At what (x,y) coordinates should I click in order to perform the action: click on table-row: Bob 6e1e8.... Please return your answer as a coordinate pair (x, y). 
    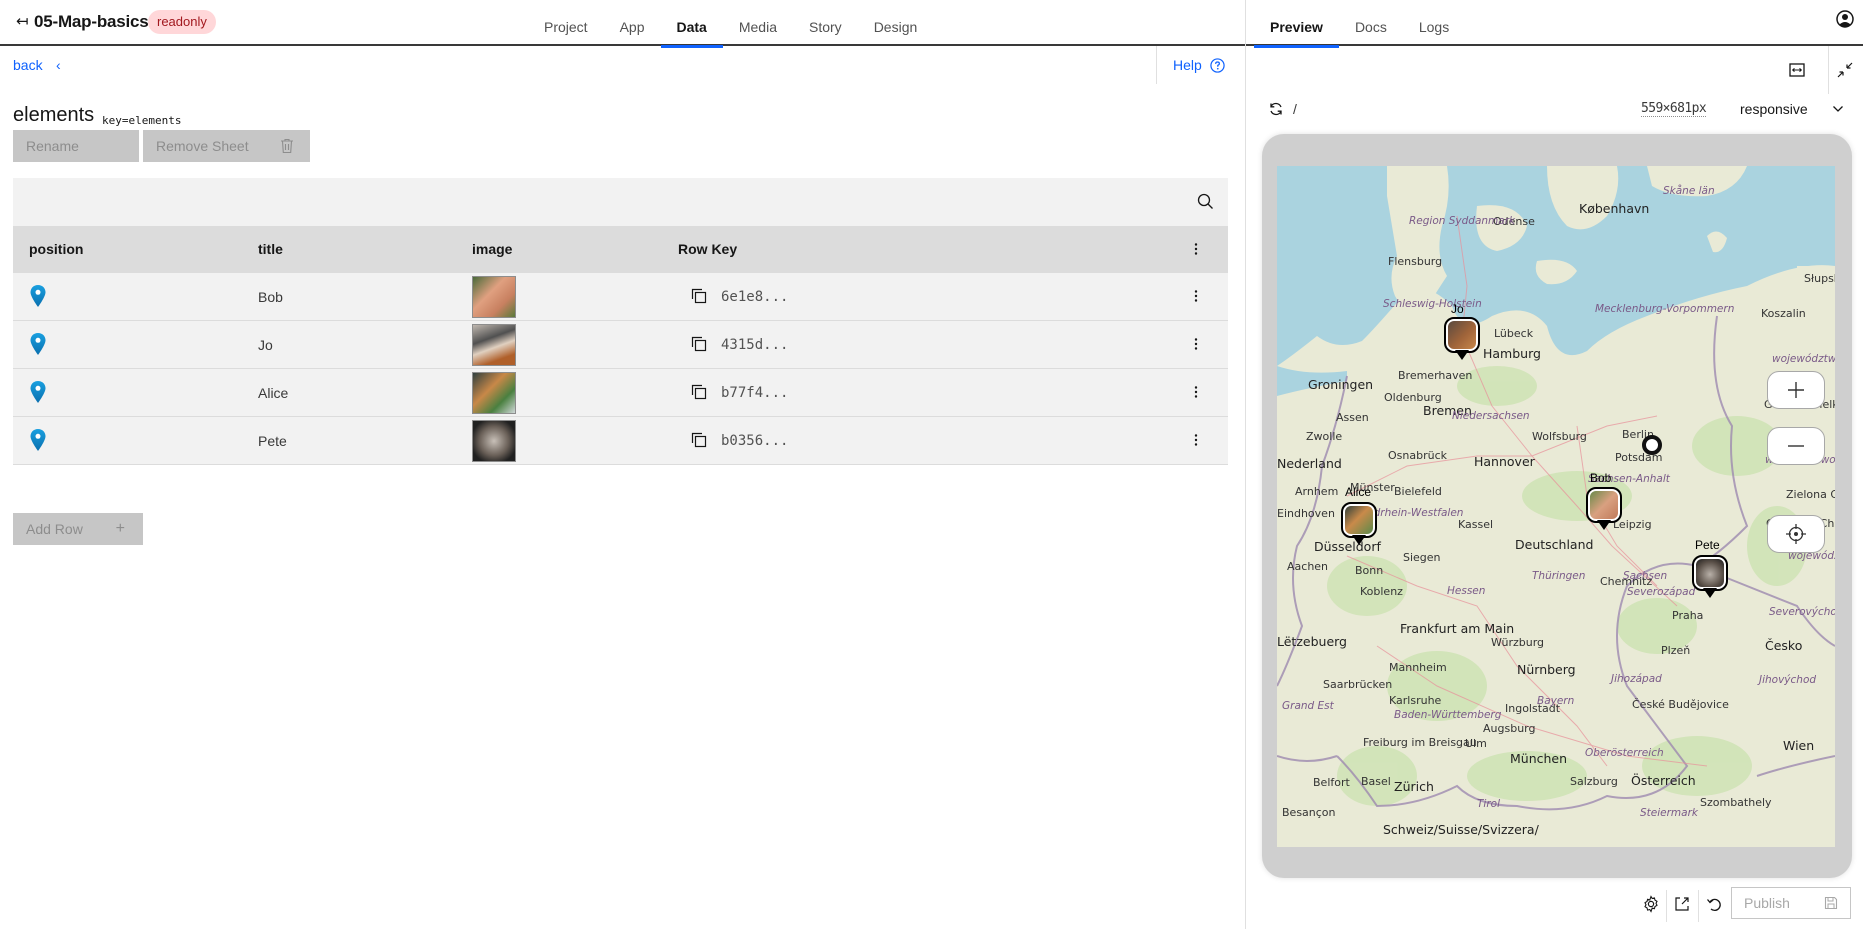
    Looking at the image, I should click on (620, 297).